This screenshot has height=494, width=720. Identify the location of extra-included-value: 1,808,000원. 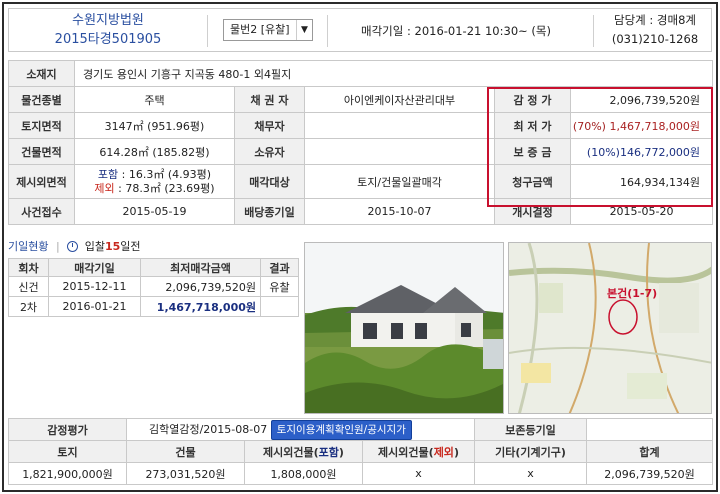
(303, 473).